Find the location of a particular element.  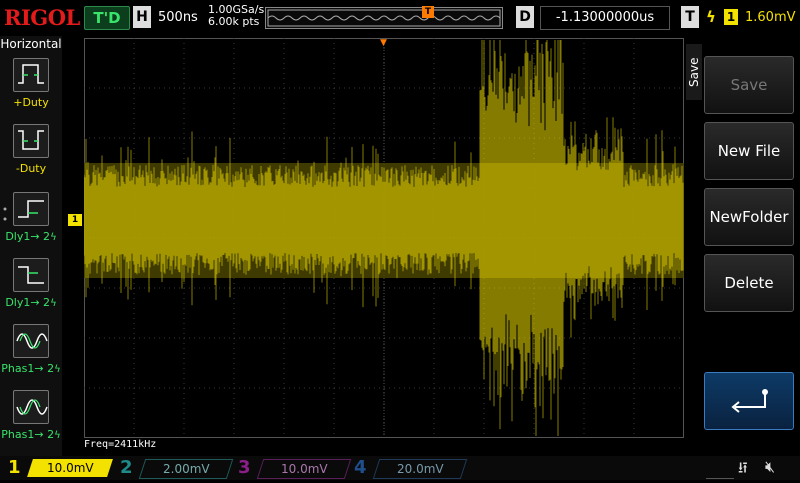

menu-item-label: +Duty is located at coordinates (31, 102).